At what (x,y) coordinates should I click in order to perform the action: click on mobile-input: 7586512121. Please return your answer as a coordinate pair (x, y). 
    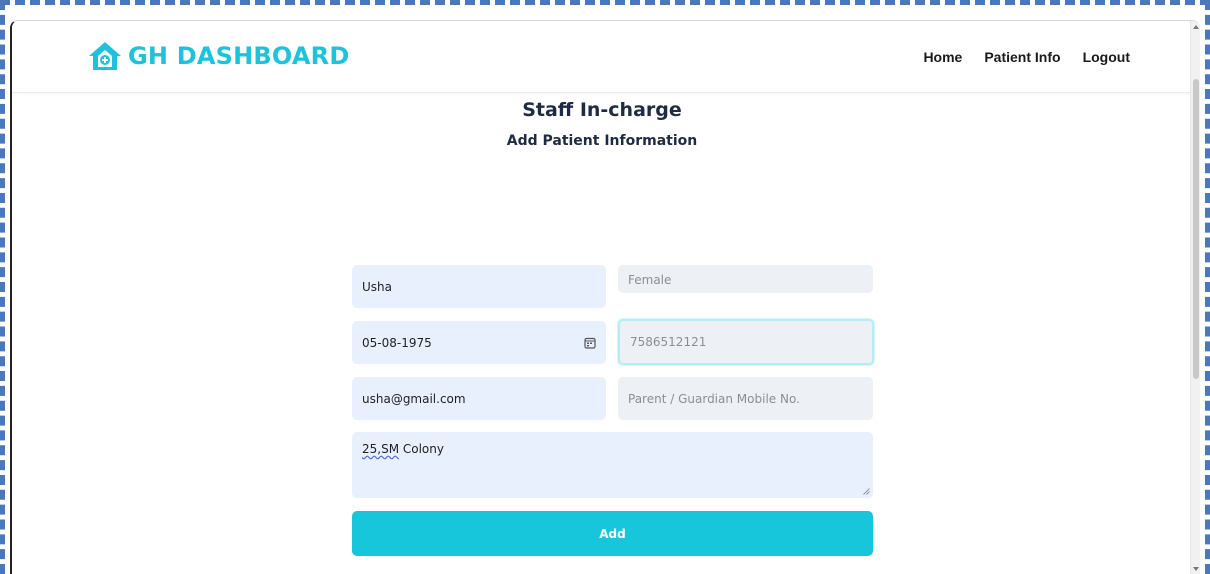
    Looking at the image, I should click on (746, 342).